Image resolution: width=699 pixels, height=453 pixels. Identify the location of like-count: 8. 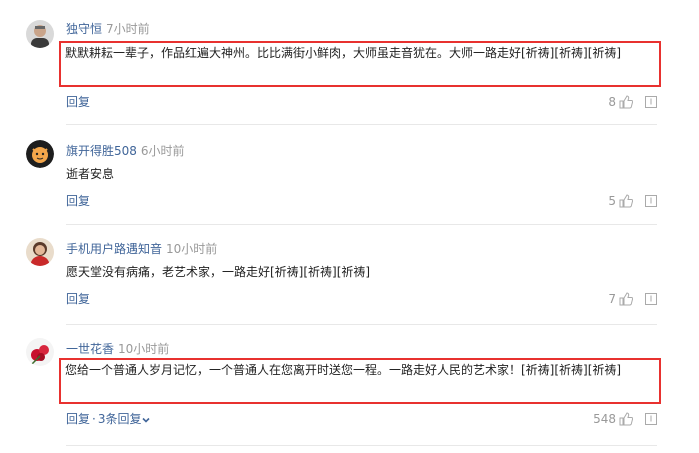
(612, 102).